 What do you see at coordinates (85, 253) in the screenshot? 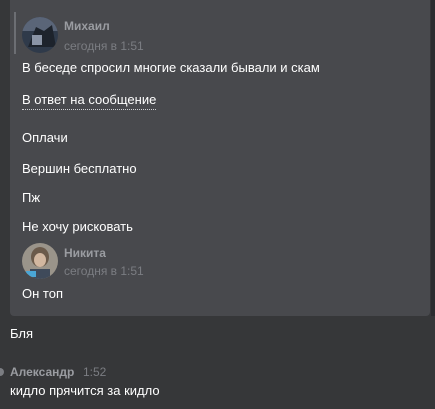
I see `author-name: Никита` at bounding box center [85, 253].